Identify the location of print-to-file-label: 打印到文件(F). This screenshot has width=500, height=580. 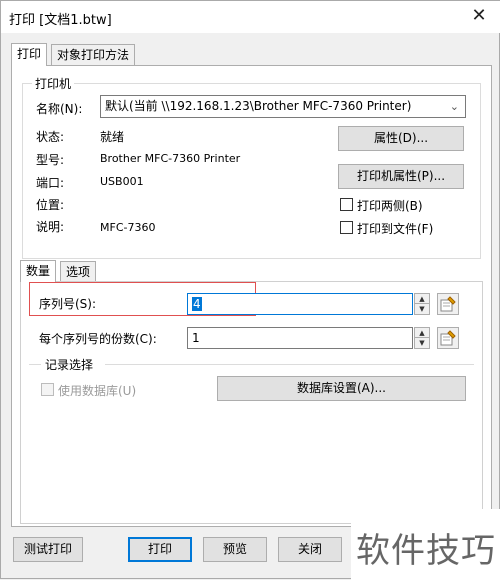
(395, 229).